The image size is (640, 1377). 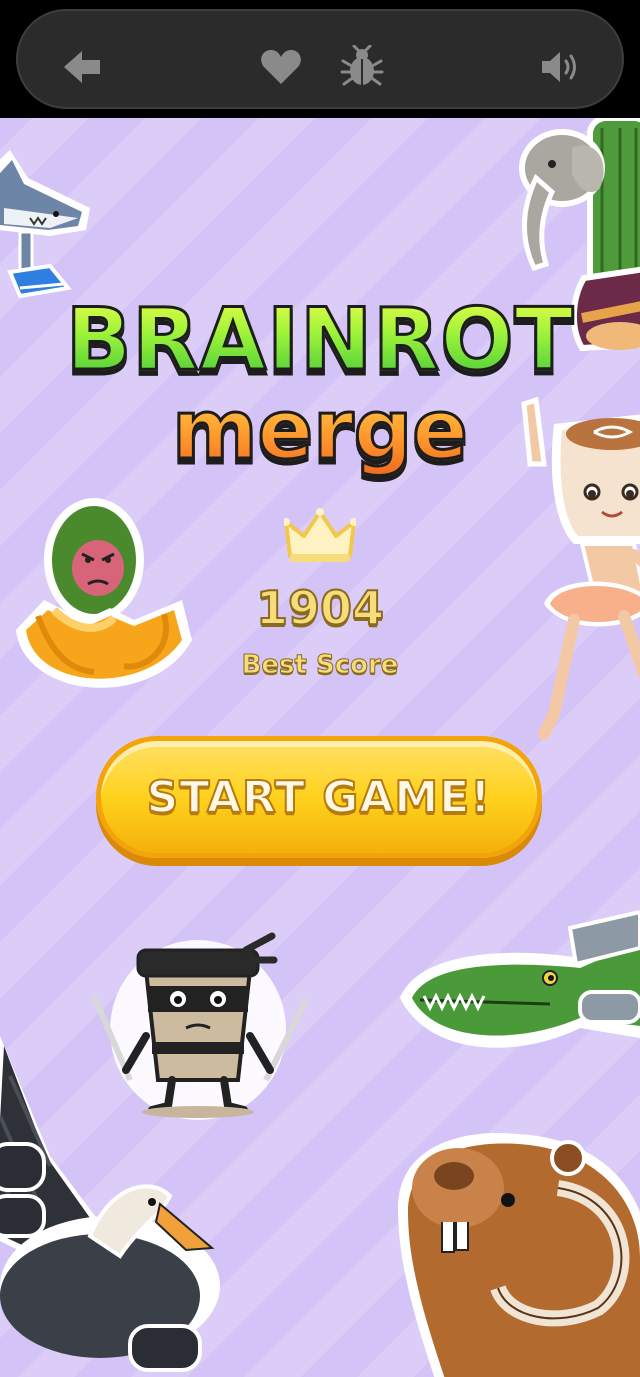 What do you see at coordinates (320, 608) in the screenshot?
I see `best-score-value: 1904` at bounding box center [320, 608].